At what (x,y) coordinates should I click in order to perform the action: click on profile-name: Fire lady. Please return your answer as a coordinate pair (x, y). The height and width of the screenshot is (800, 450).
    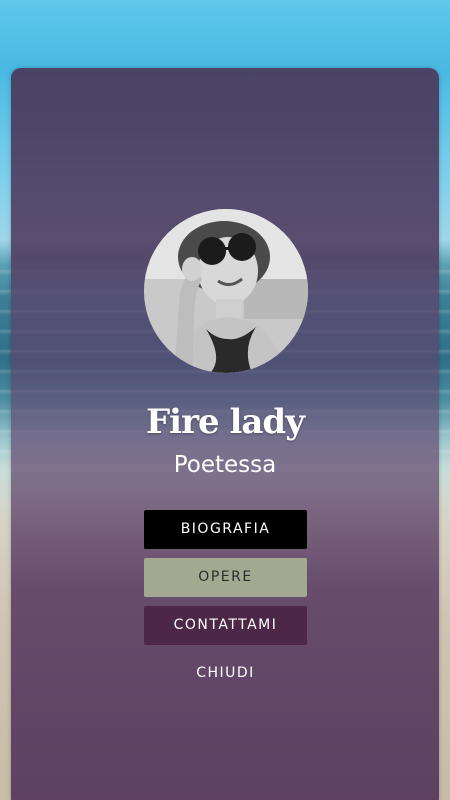
    Looking at the image, I should click on (225, 422).